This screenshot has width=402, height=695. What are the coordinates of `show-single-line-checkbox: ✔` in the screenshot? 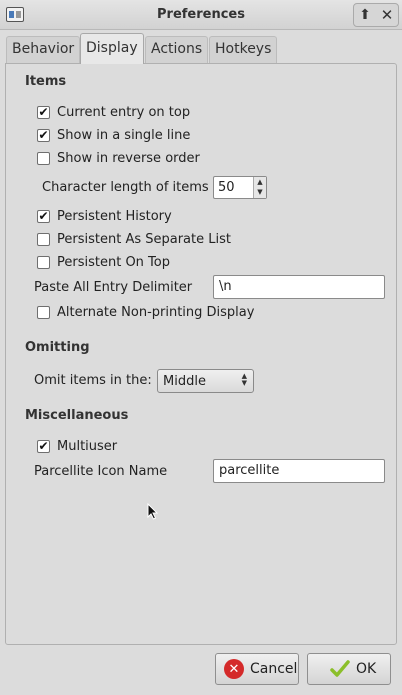 It's located at (43, 135).